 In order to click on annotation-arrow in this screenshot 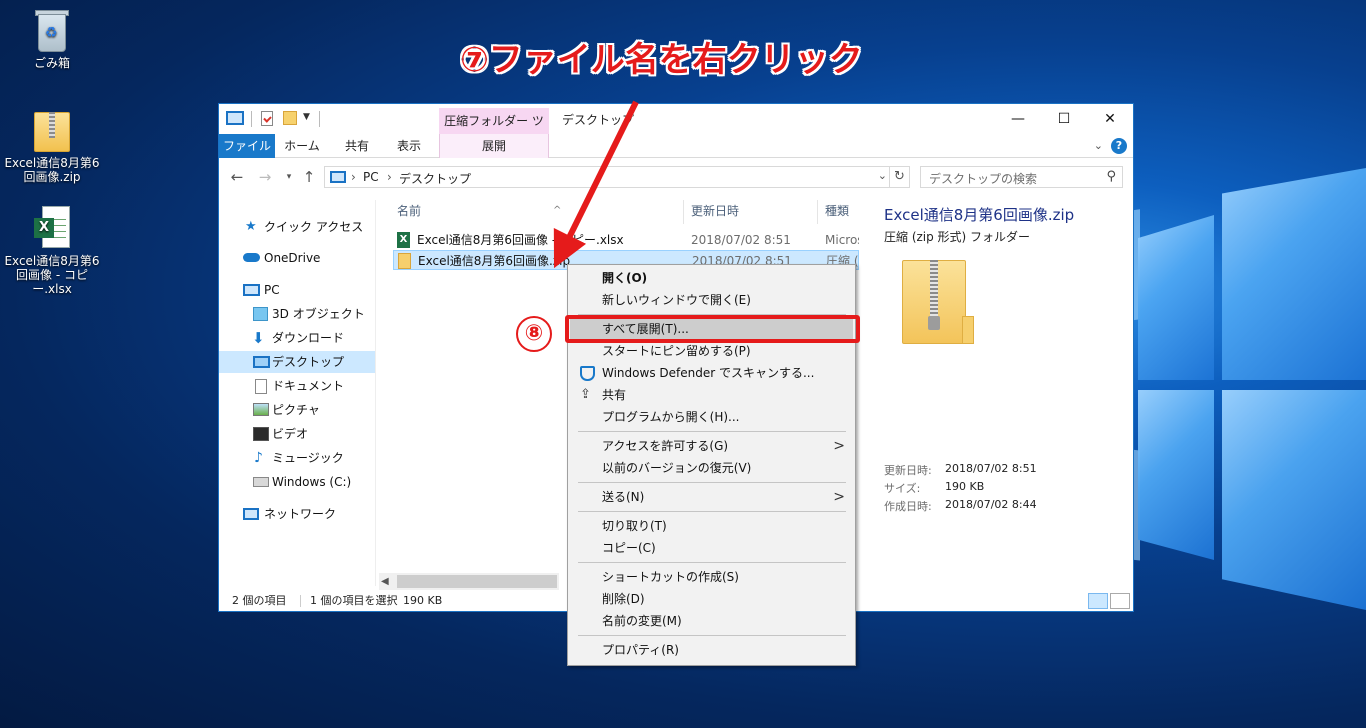, I will do `click(596, 184)`.